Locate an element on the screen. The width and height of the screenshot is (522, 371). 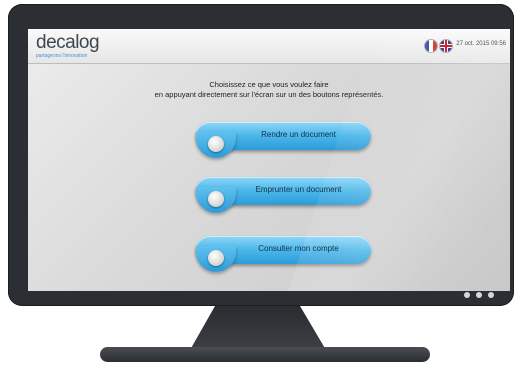
decalog-logo: decalog partageons l'innovation is located at coordinates (68, 45).